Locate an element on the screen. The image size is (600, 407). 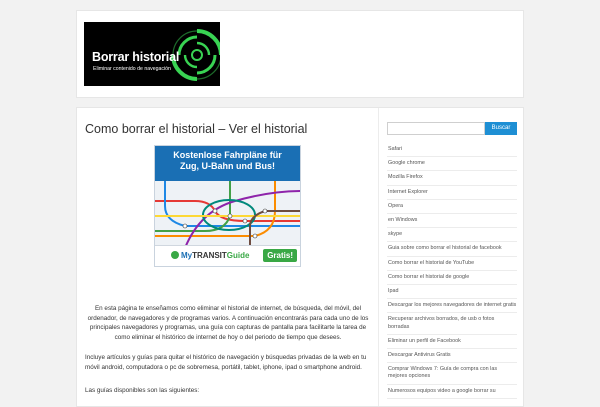
ad-brand-my: My is located at coordinates (187, 255).